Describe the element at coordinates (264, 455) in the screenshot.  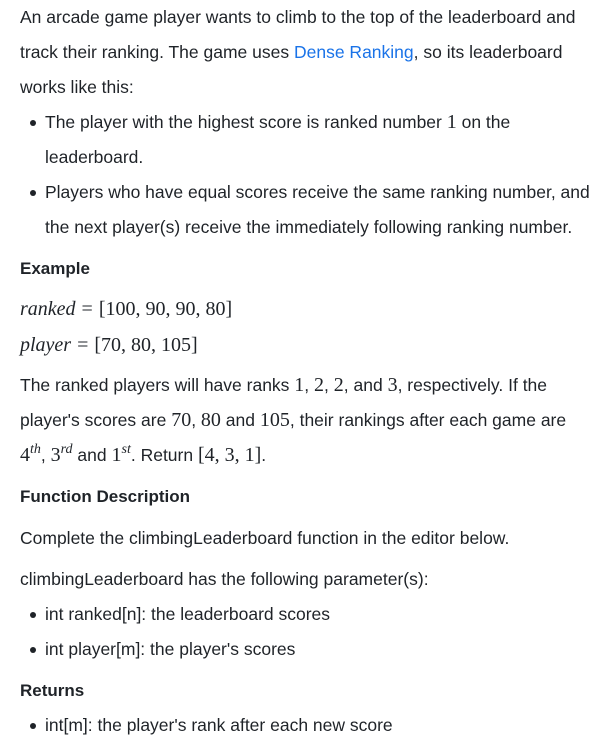
I see `explanation-text: .` at that location.